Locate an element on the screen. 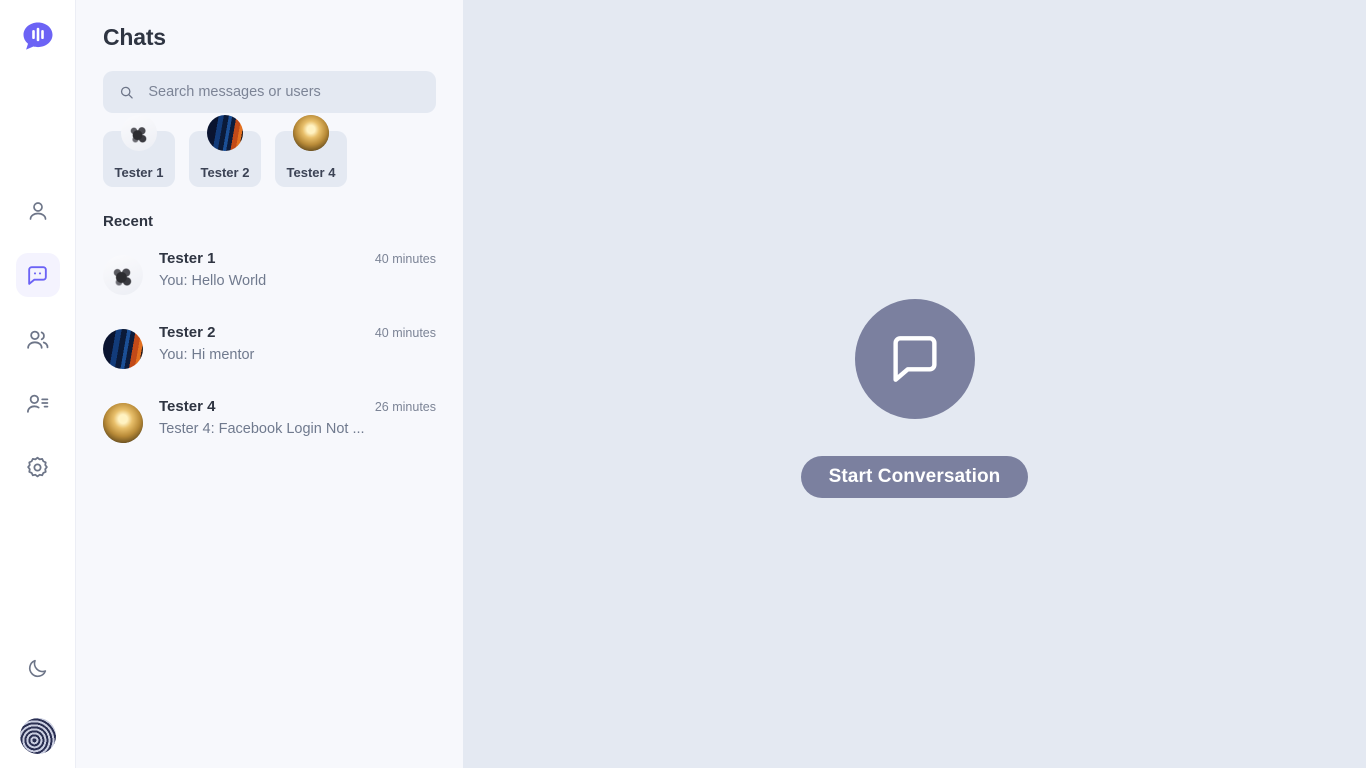 Image resolution: width=1366 pixels, height=768 pixels. conversation-name: Tester 4 is located at coordinates (187, 406).